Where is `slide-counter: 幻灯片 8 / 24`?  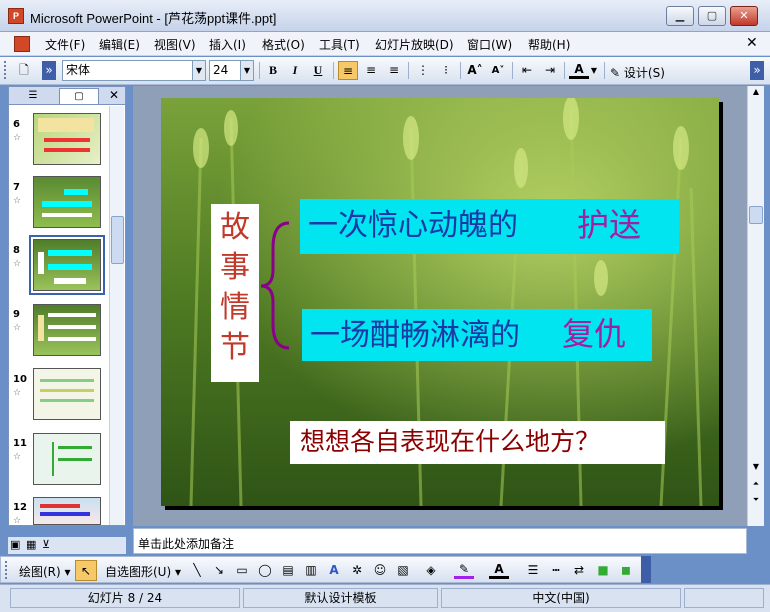 slide-counter: 幻灯片 8 / 24 is located at coordinates (125, 598).